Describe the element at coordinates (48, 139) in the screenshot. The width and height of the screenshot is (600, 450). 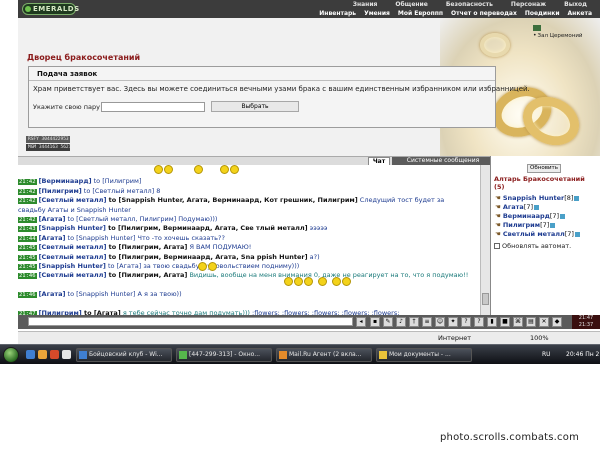
I see `counter-badge: RSFY 3044422953` at that location.